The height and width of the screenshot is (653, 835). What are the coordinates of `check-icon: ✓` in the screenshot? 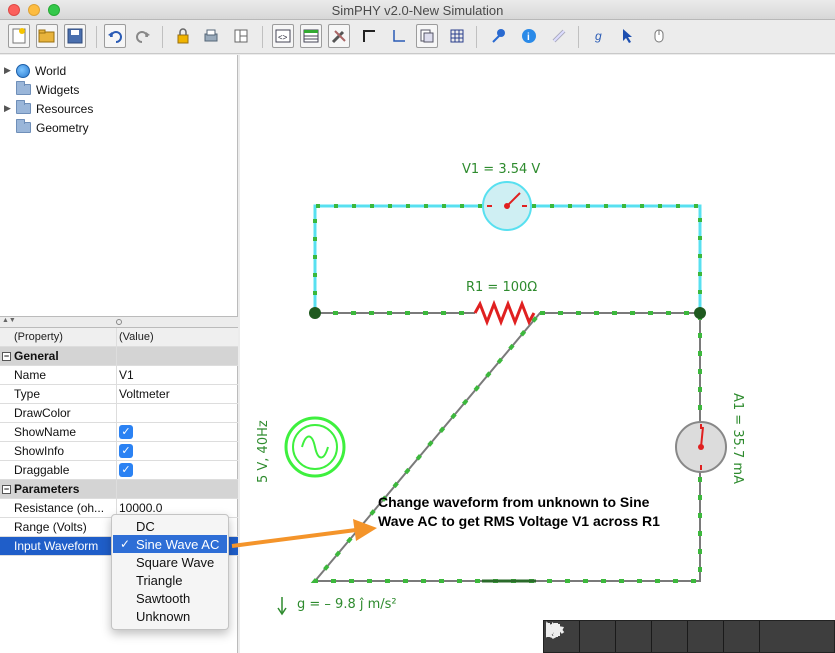 It's located at (125, 544).